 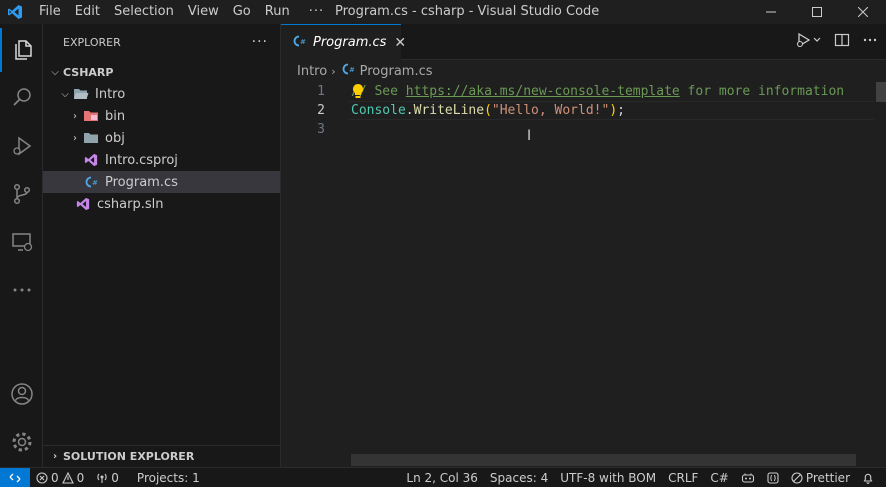 I want to click on more-actions-button, so click(x=870, y=42).